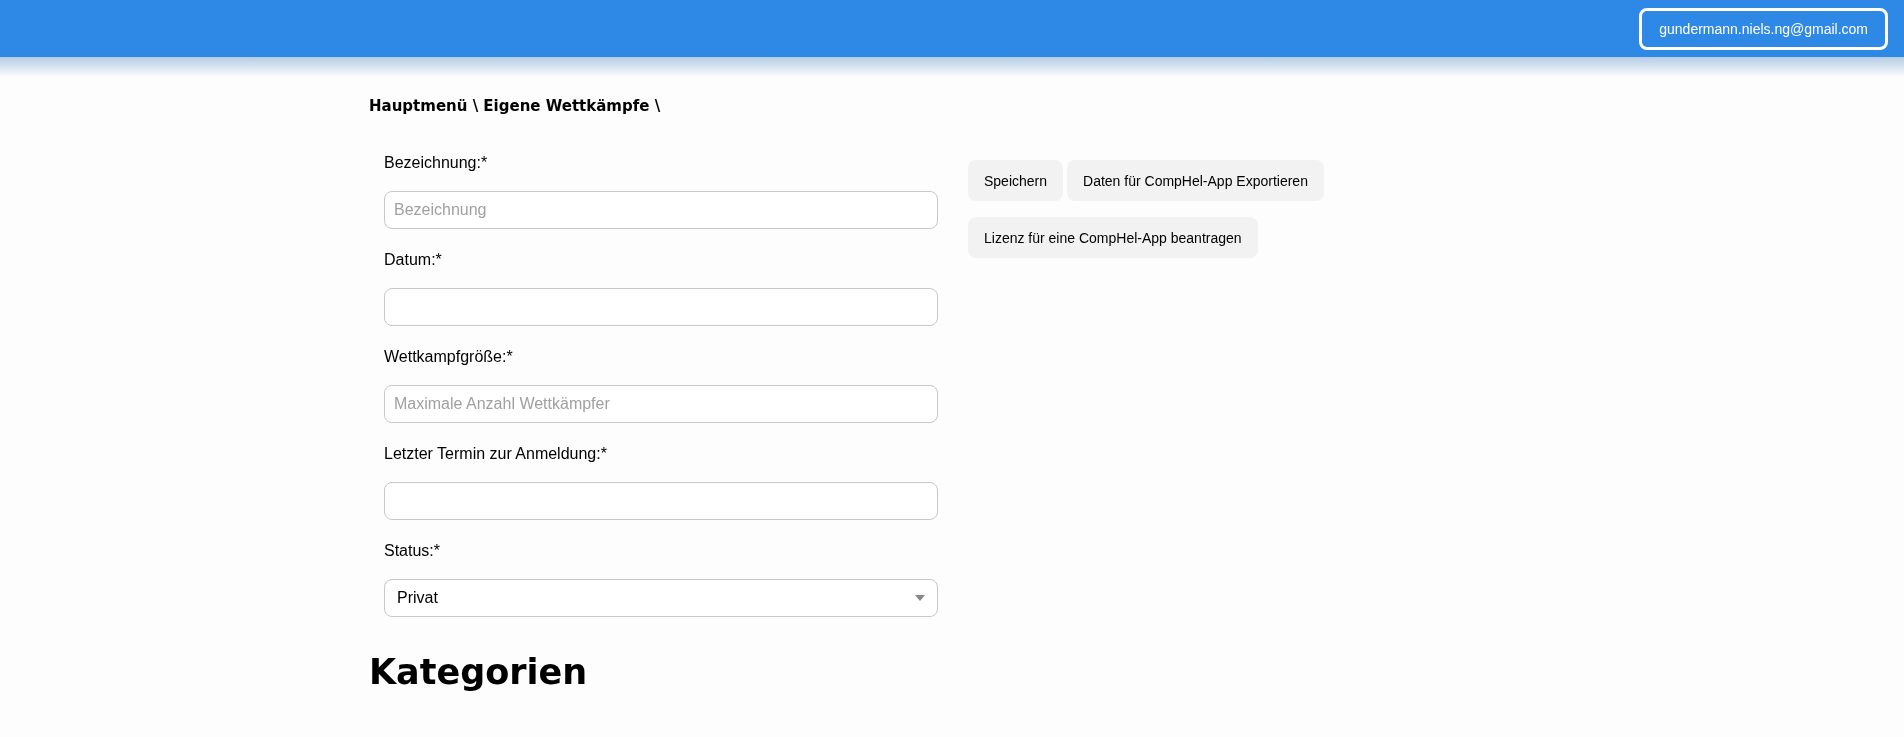 The height and width of the screenshot is (737, 1904). I want to click on field-label: Wettkampfgröße:*, so click(449, 357).